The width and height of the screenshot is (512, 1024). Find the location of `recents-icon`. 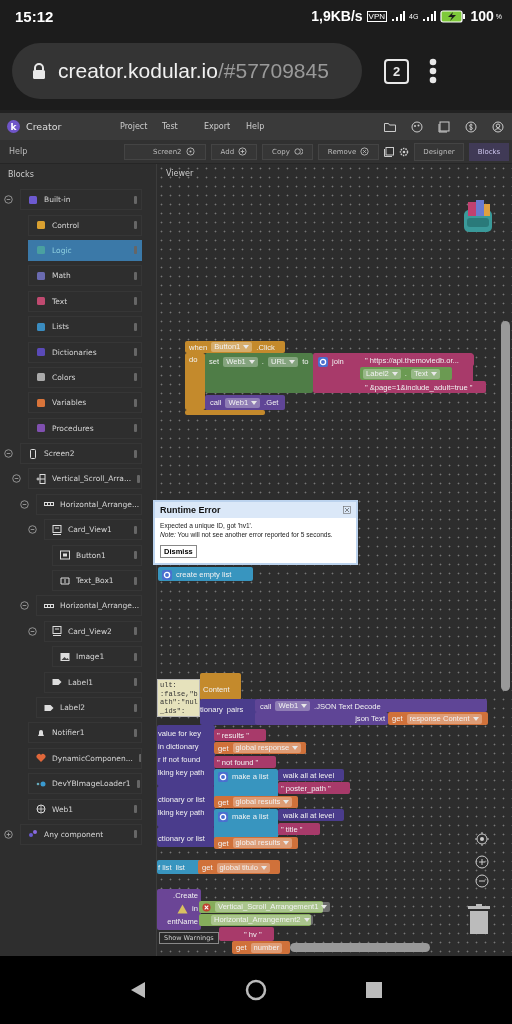

recents-icon is located at coordinates (374, 990).